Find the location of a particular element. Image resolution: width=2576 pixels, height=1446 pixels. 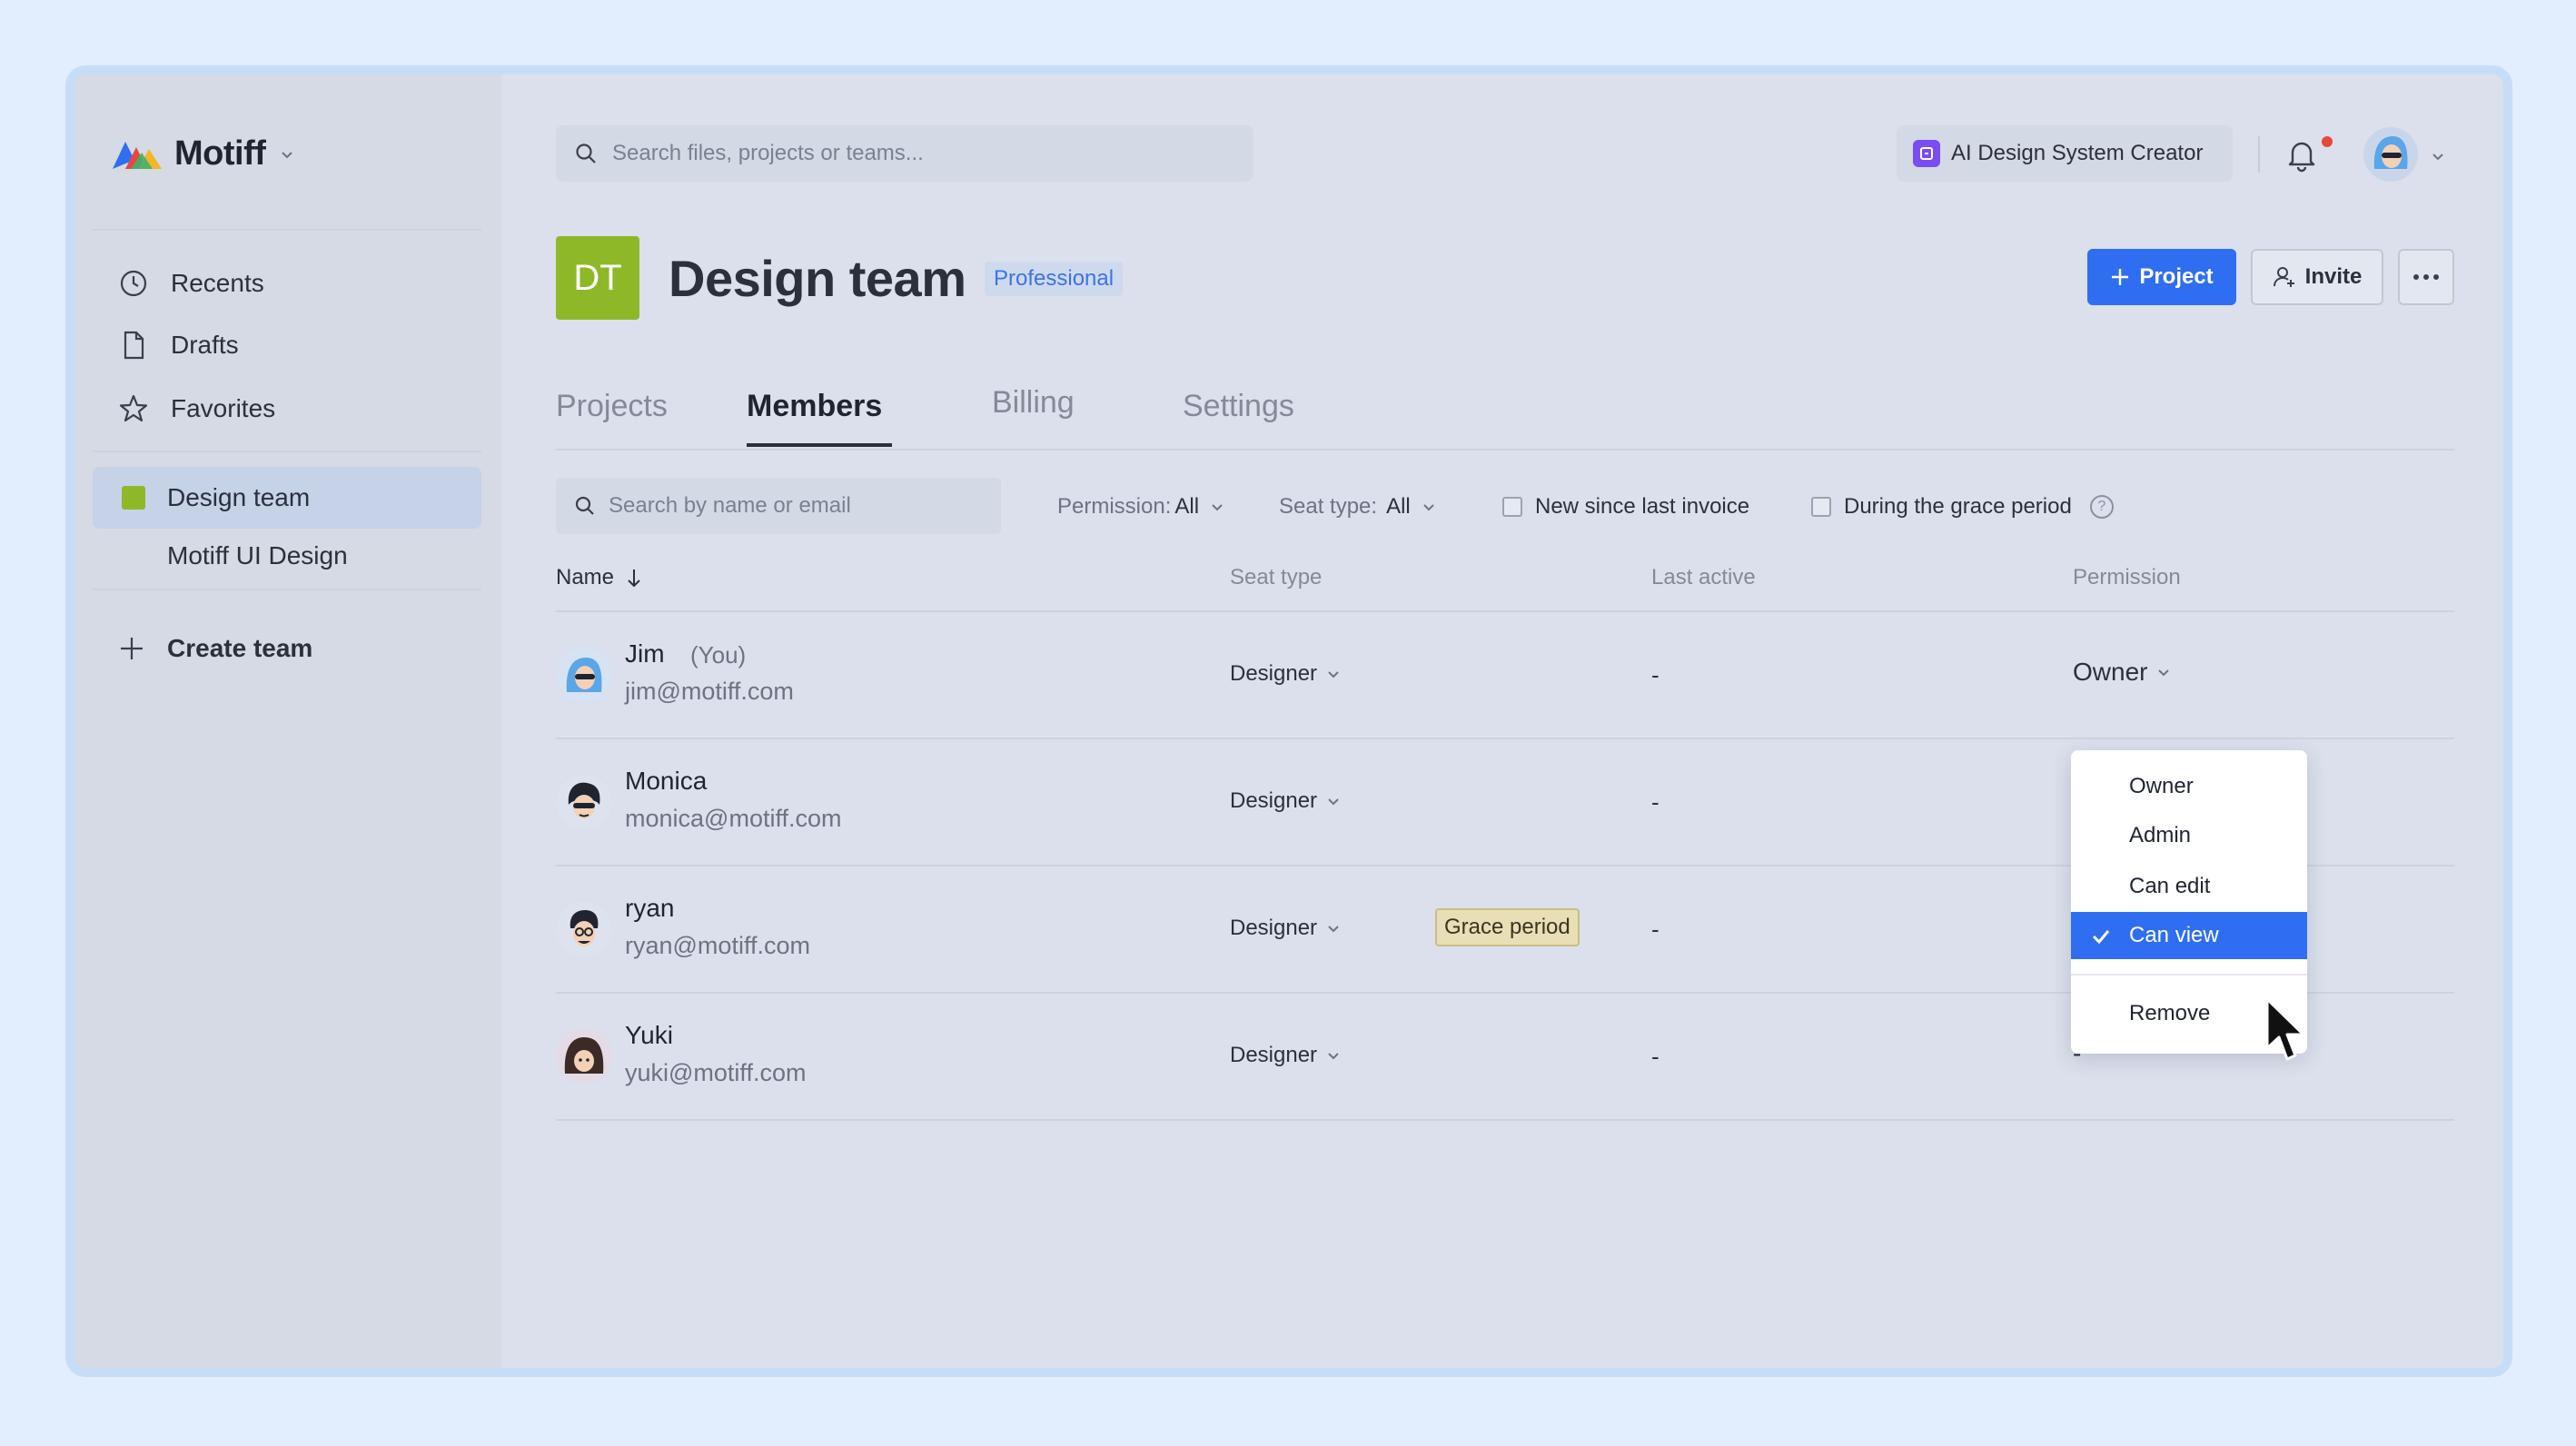

sidebar-item-project: Motiff UI Design is located at coordinates (257, 555).